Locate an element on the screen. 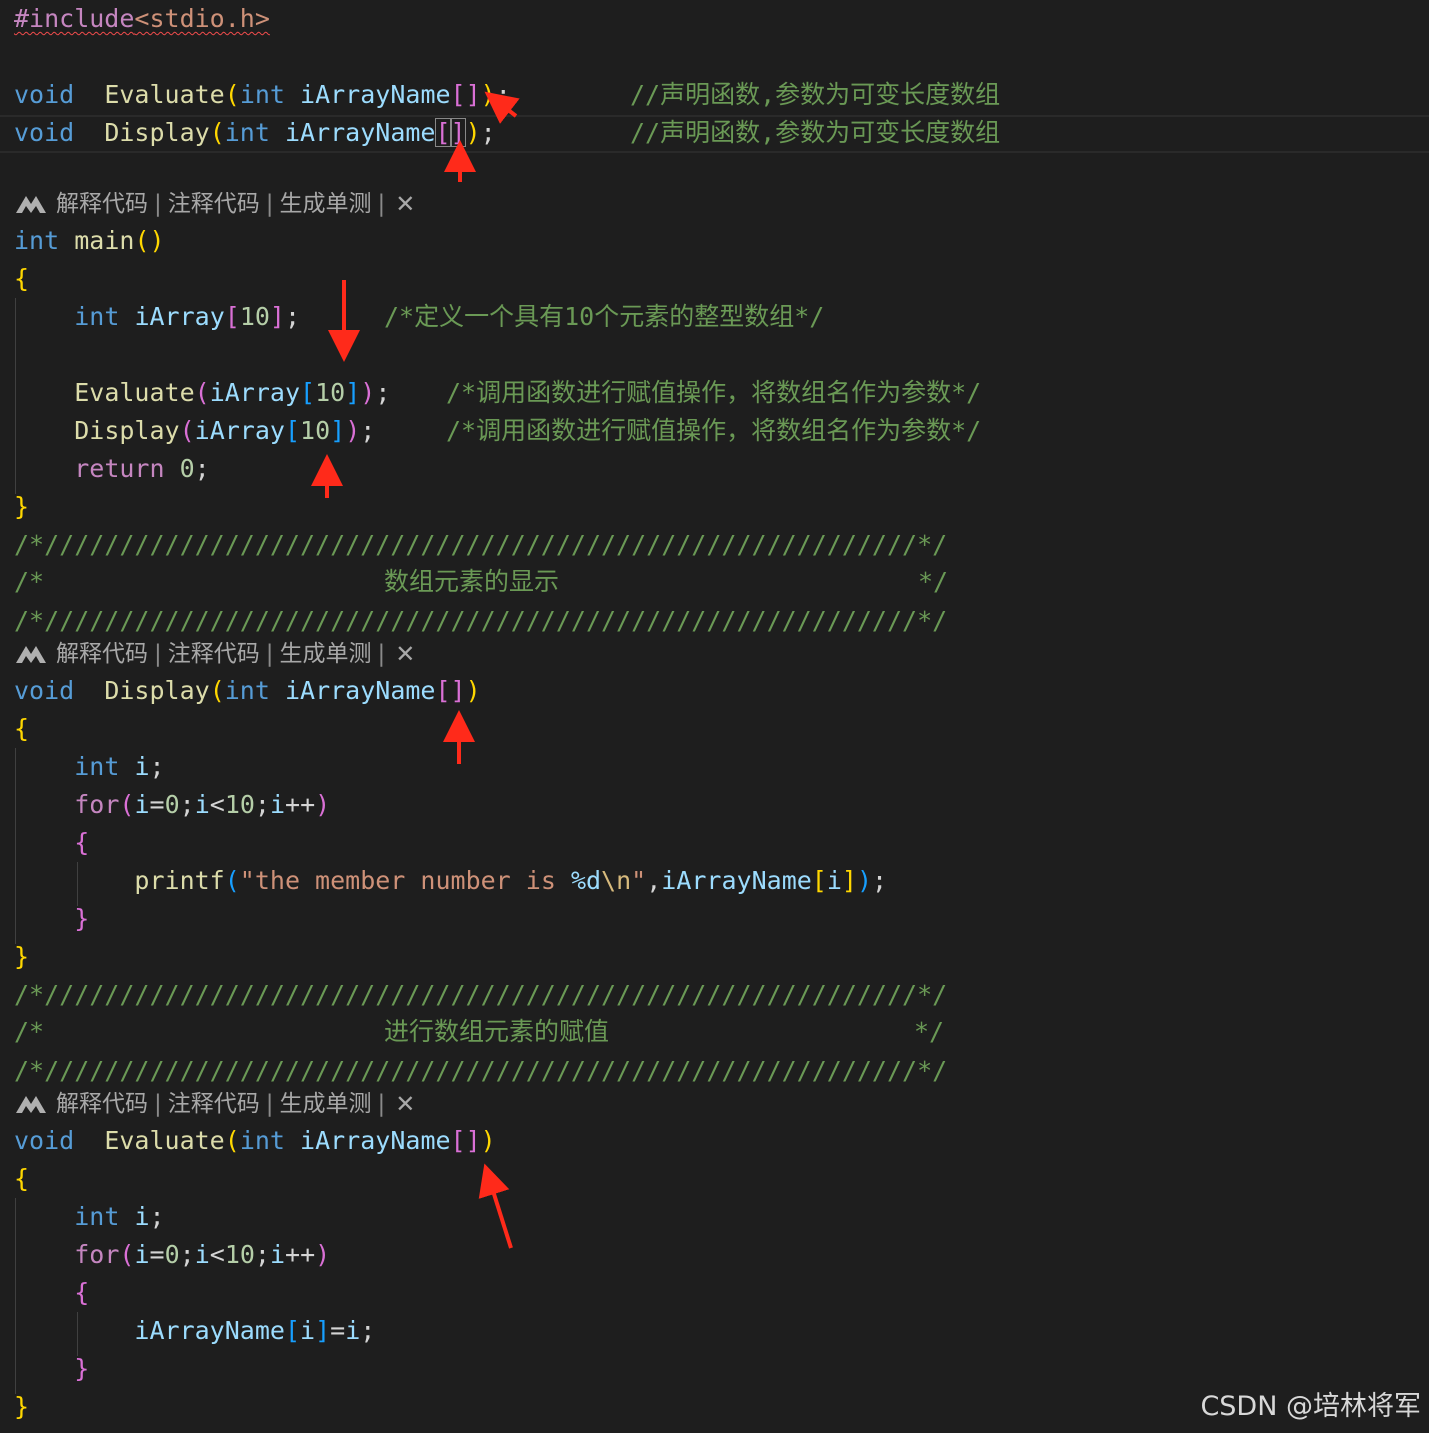  code-line-decl-display: void Display(int iArrayName[]); is located at coordinates (255, 133).